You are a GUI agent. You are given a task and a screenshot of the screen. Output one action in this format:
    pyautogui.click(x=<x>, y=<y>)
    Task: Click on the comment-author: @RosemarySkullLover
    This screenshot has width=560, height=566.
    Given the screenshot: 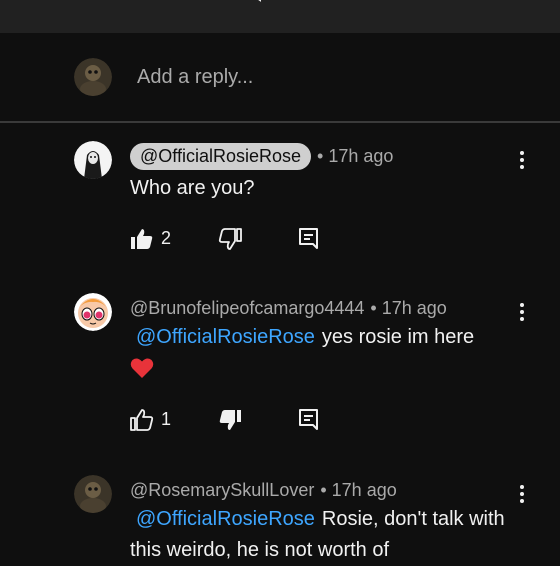 What is the action you would take?
    pyautogui.click(x=222, y=490)
    